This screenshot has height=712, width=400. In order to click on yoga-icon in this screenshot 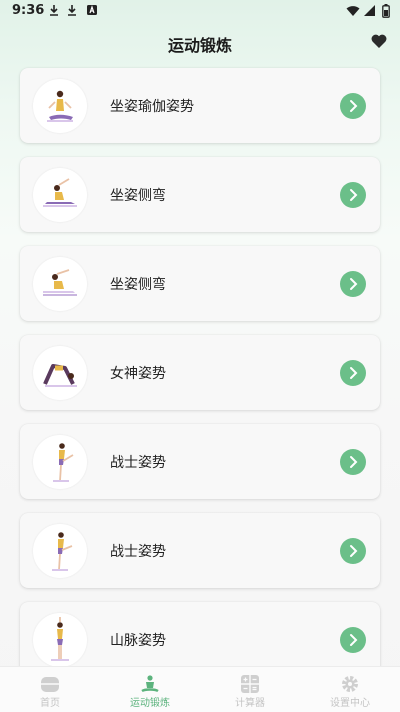, I will do `click(150, 684)`.